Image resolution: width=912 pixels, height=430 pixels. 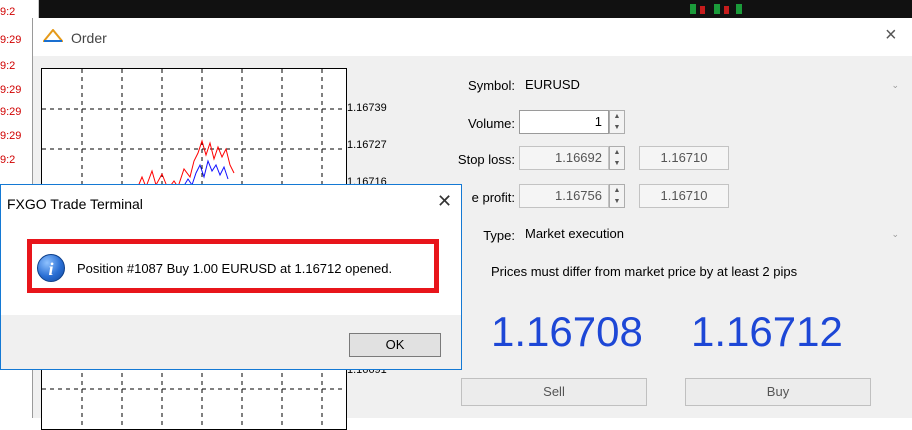 What do you see at coordinates (444, 201) in the screenshot?
I see `close-icon: ✕` at bounding box center [444, 201].